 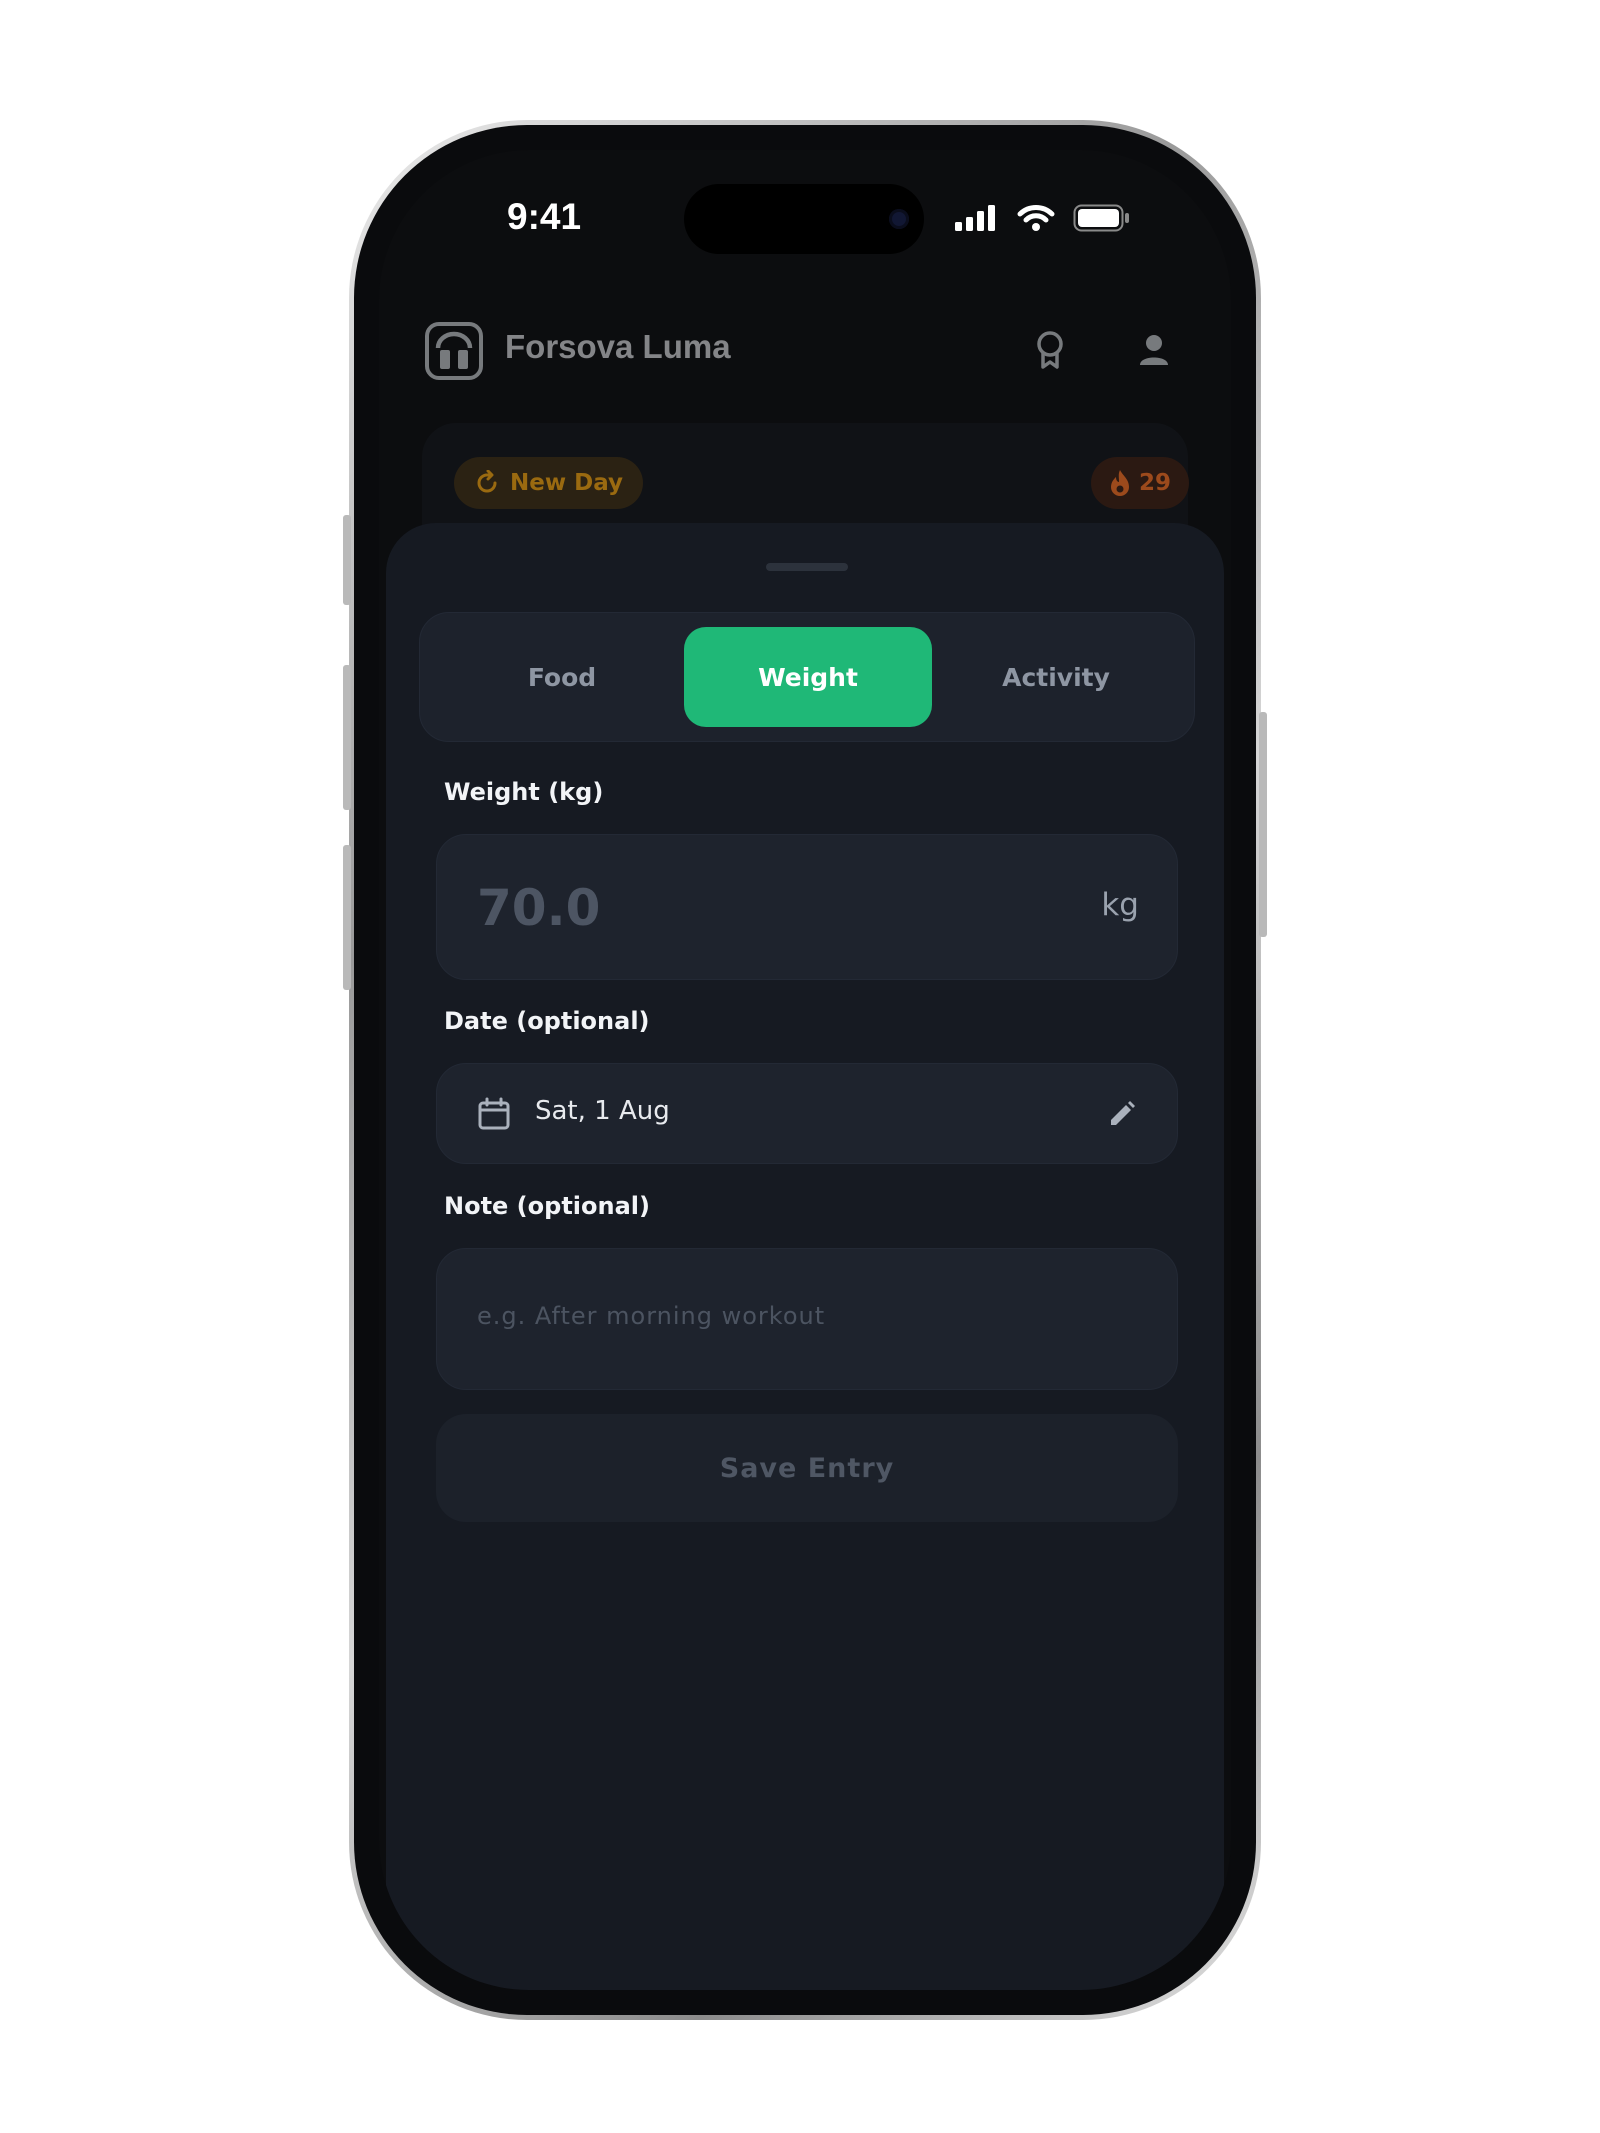 I want to click on weight-field: kg, so click(x=807, y=907).